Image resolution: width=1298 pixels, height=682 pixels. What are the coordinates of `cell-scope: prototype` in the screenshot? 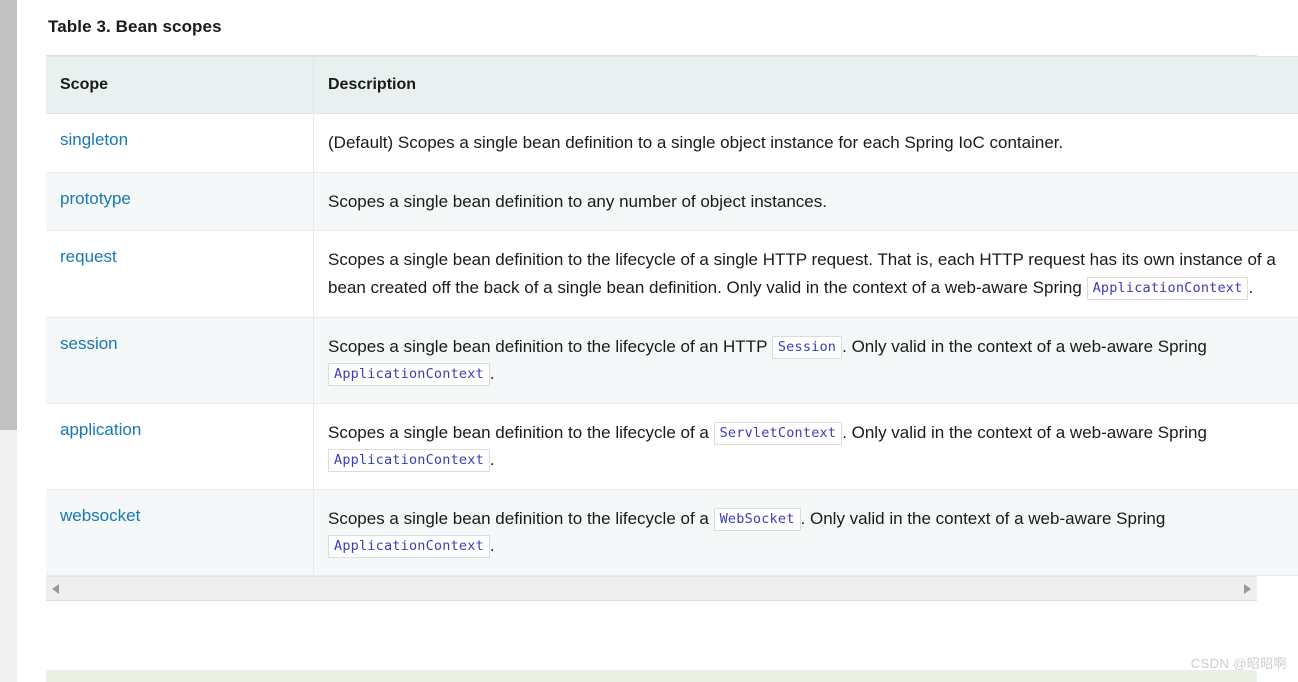 It's located at (180, 201).